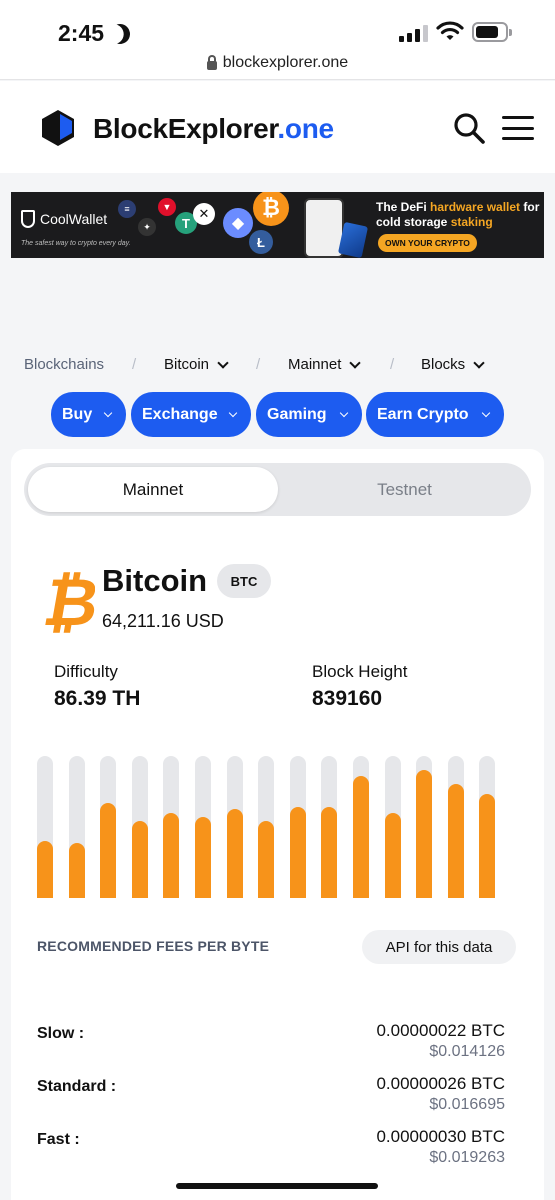 The image size is (555, 1200). I want to click on coin-name: Bitcoin, so click(155, 580).